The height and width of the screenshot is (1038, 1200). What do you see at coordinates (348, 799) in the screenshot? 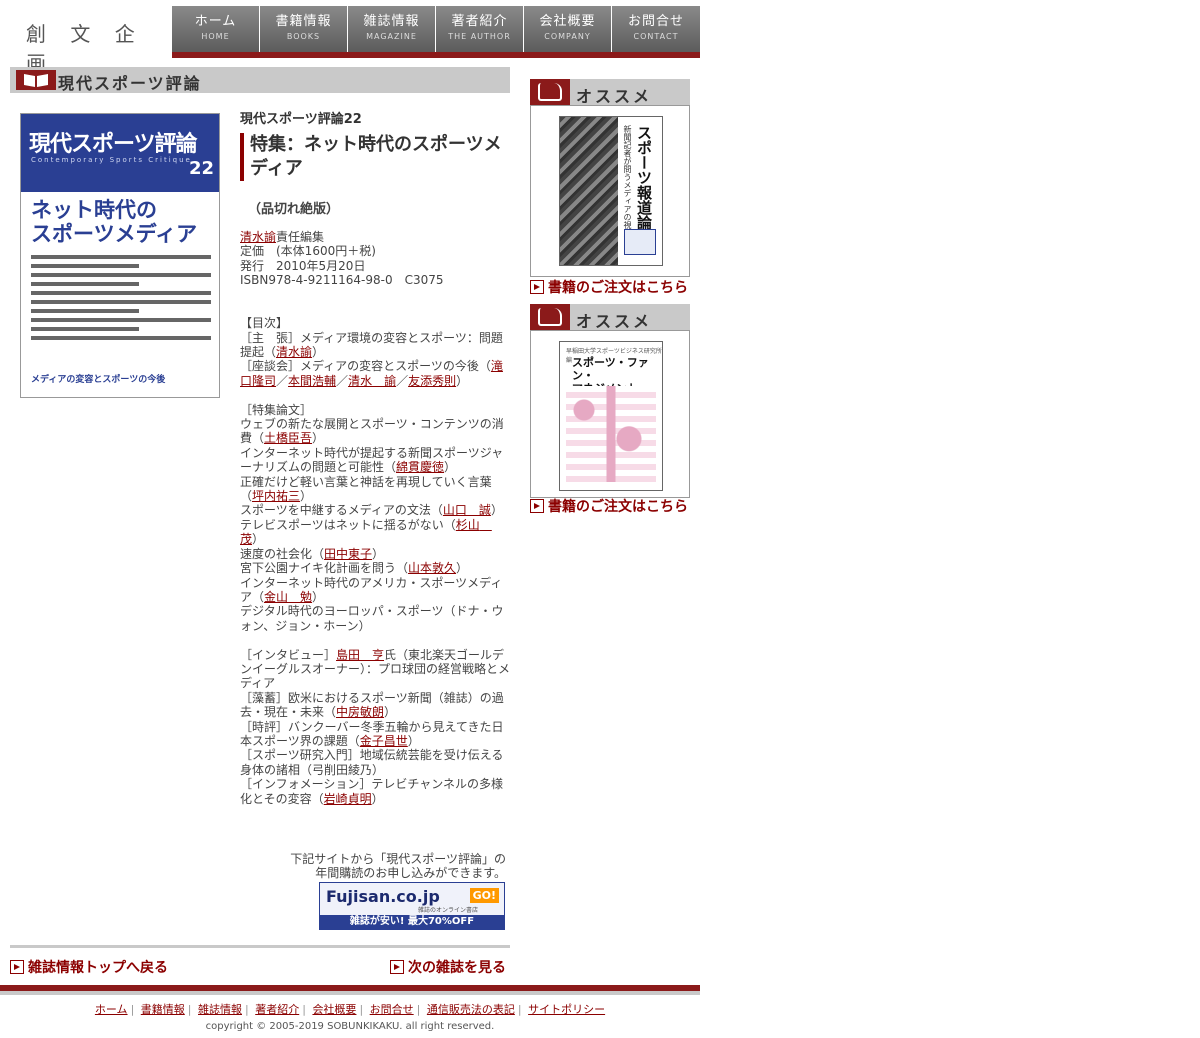
I see `author-link: 岩崎貞明` at bounding box center [348, 799].